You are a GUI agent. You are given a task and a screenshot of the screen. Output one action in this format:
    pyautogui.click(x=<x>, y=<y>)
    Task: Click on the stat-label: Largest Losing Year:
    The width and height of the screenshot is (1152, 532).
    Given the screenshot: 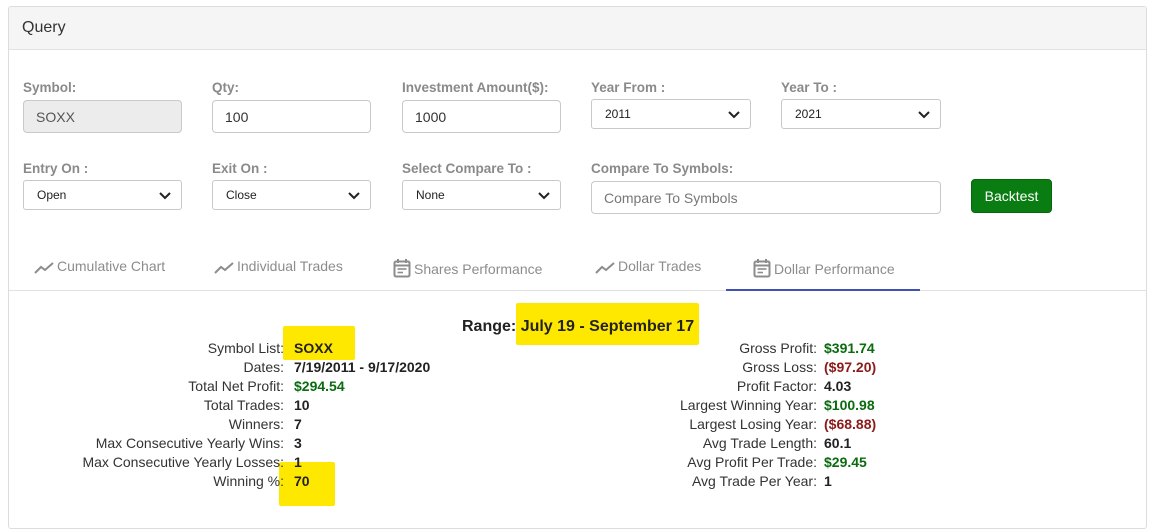 What is the action you would take?
    pyautogui.click(x=753, y=424)
    